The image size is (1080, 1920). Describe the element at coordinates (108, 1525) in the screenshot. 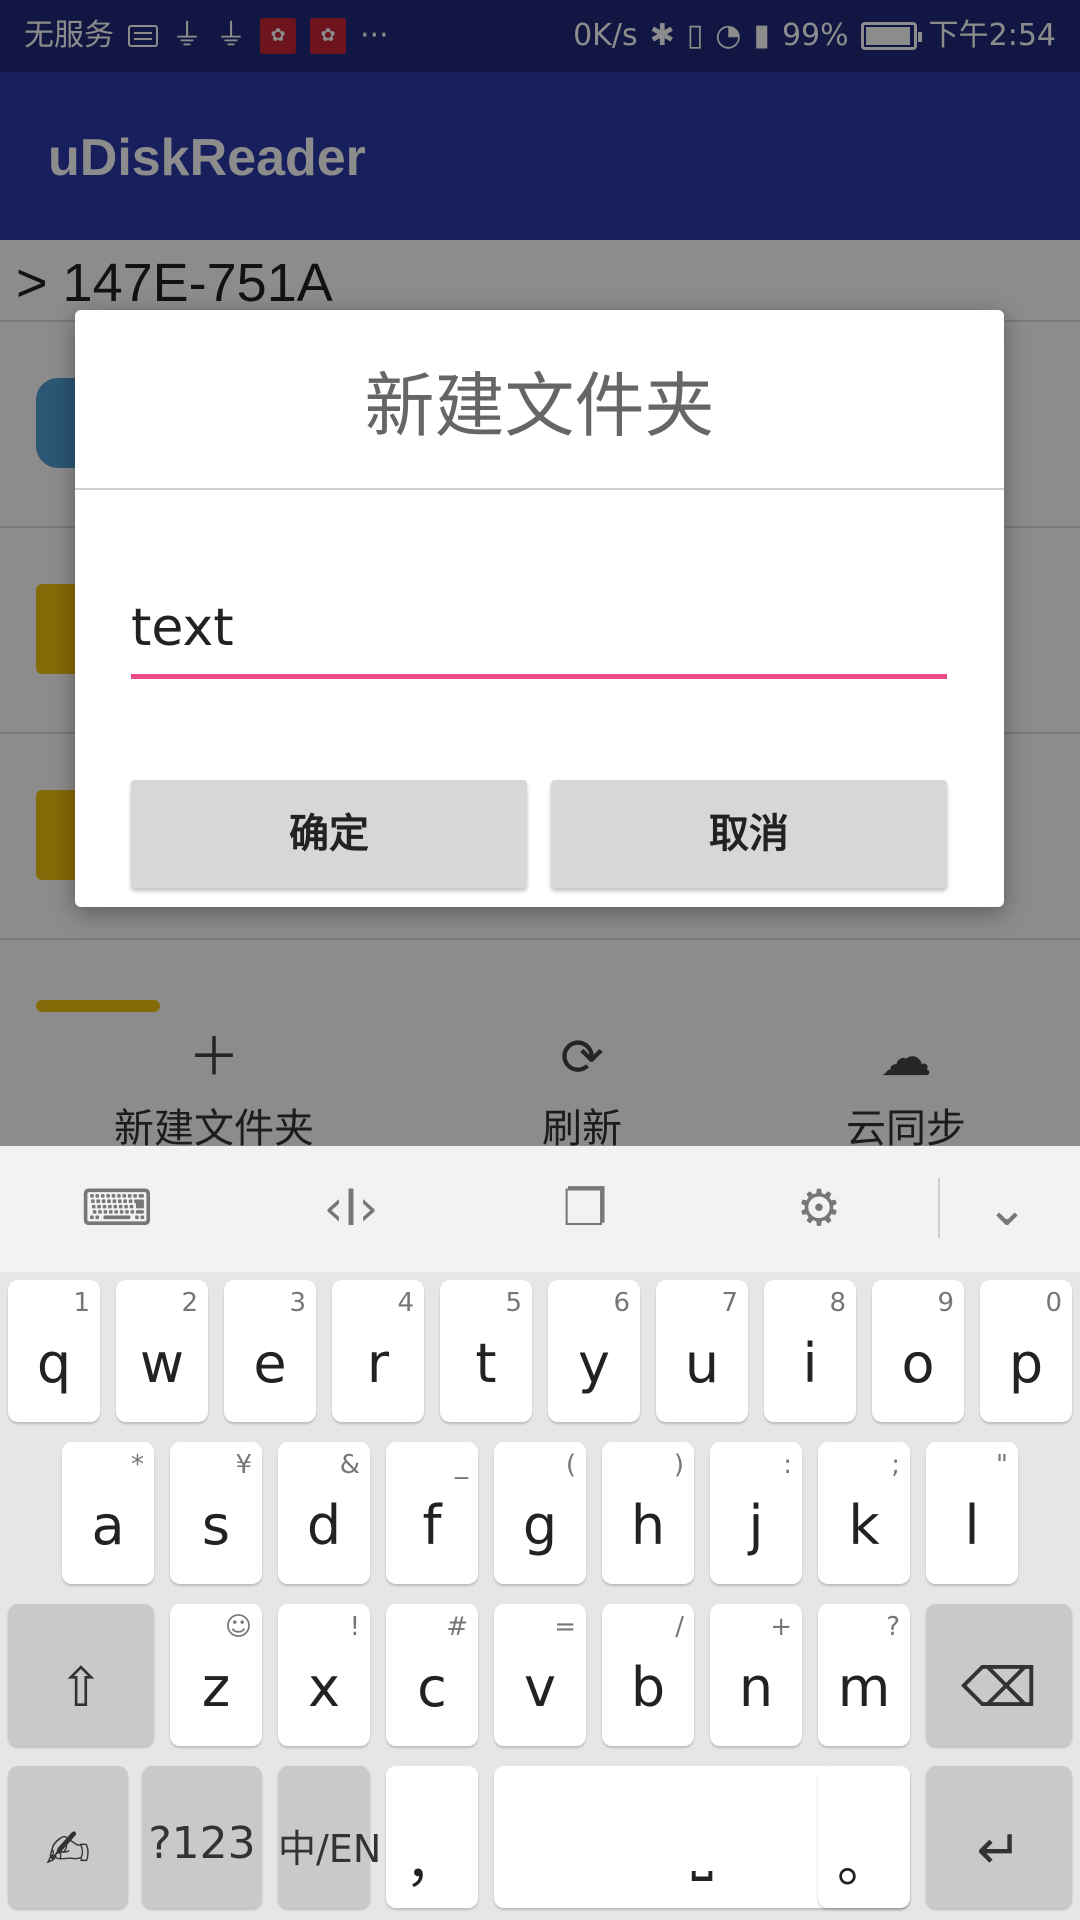

I see `key-label: a` at that location.